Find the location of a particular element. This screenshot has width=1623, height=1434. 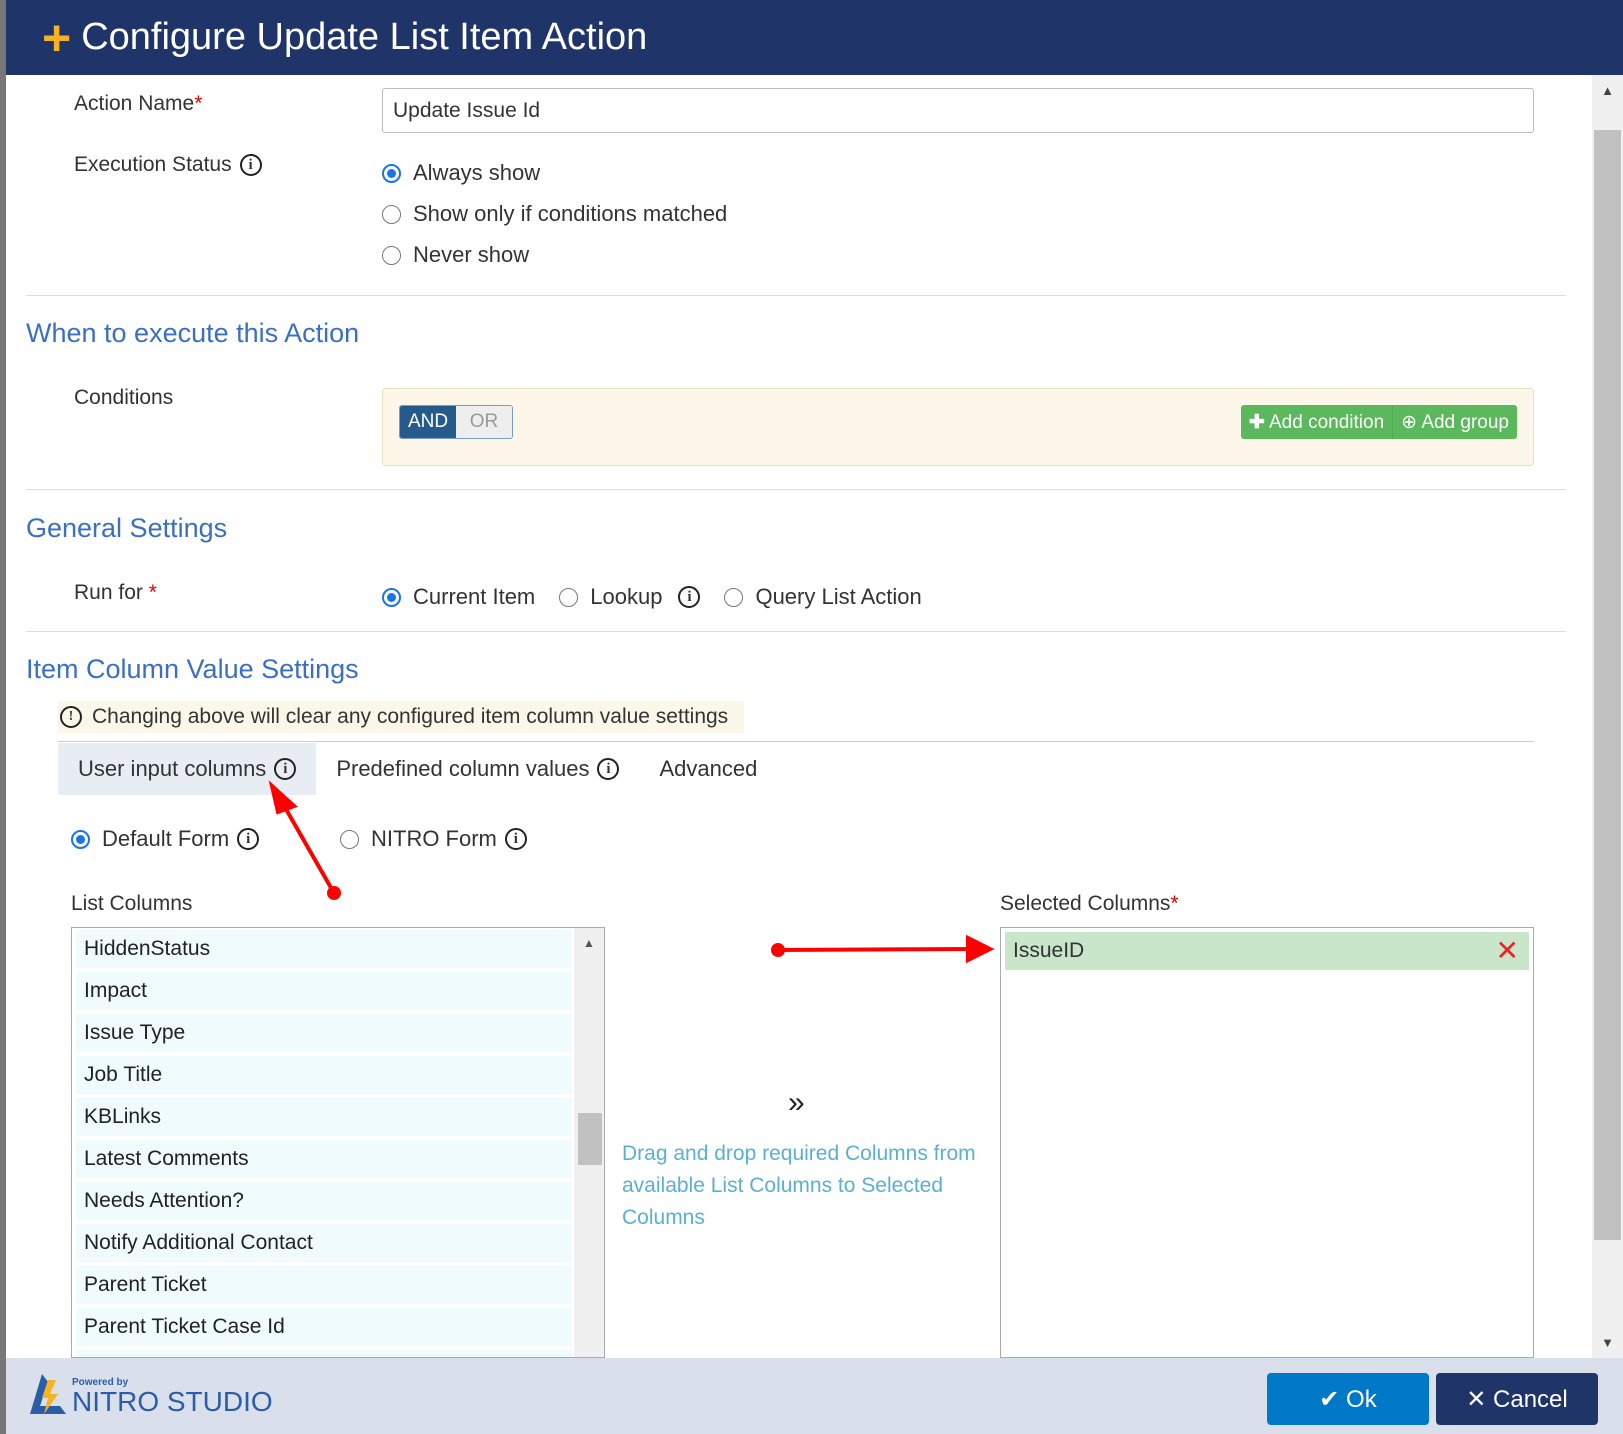

dialog-title: Configure Update List Item Action is located at coordinates (364, 37).